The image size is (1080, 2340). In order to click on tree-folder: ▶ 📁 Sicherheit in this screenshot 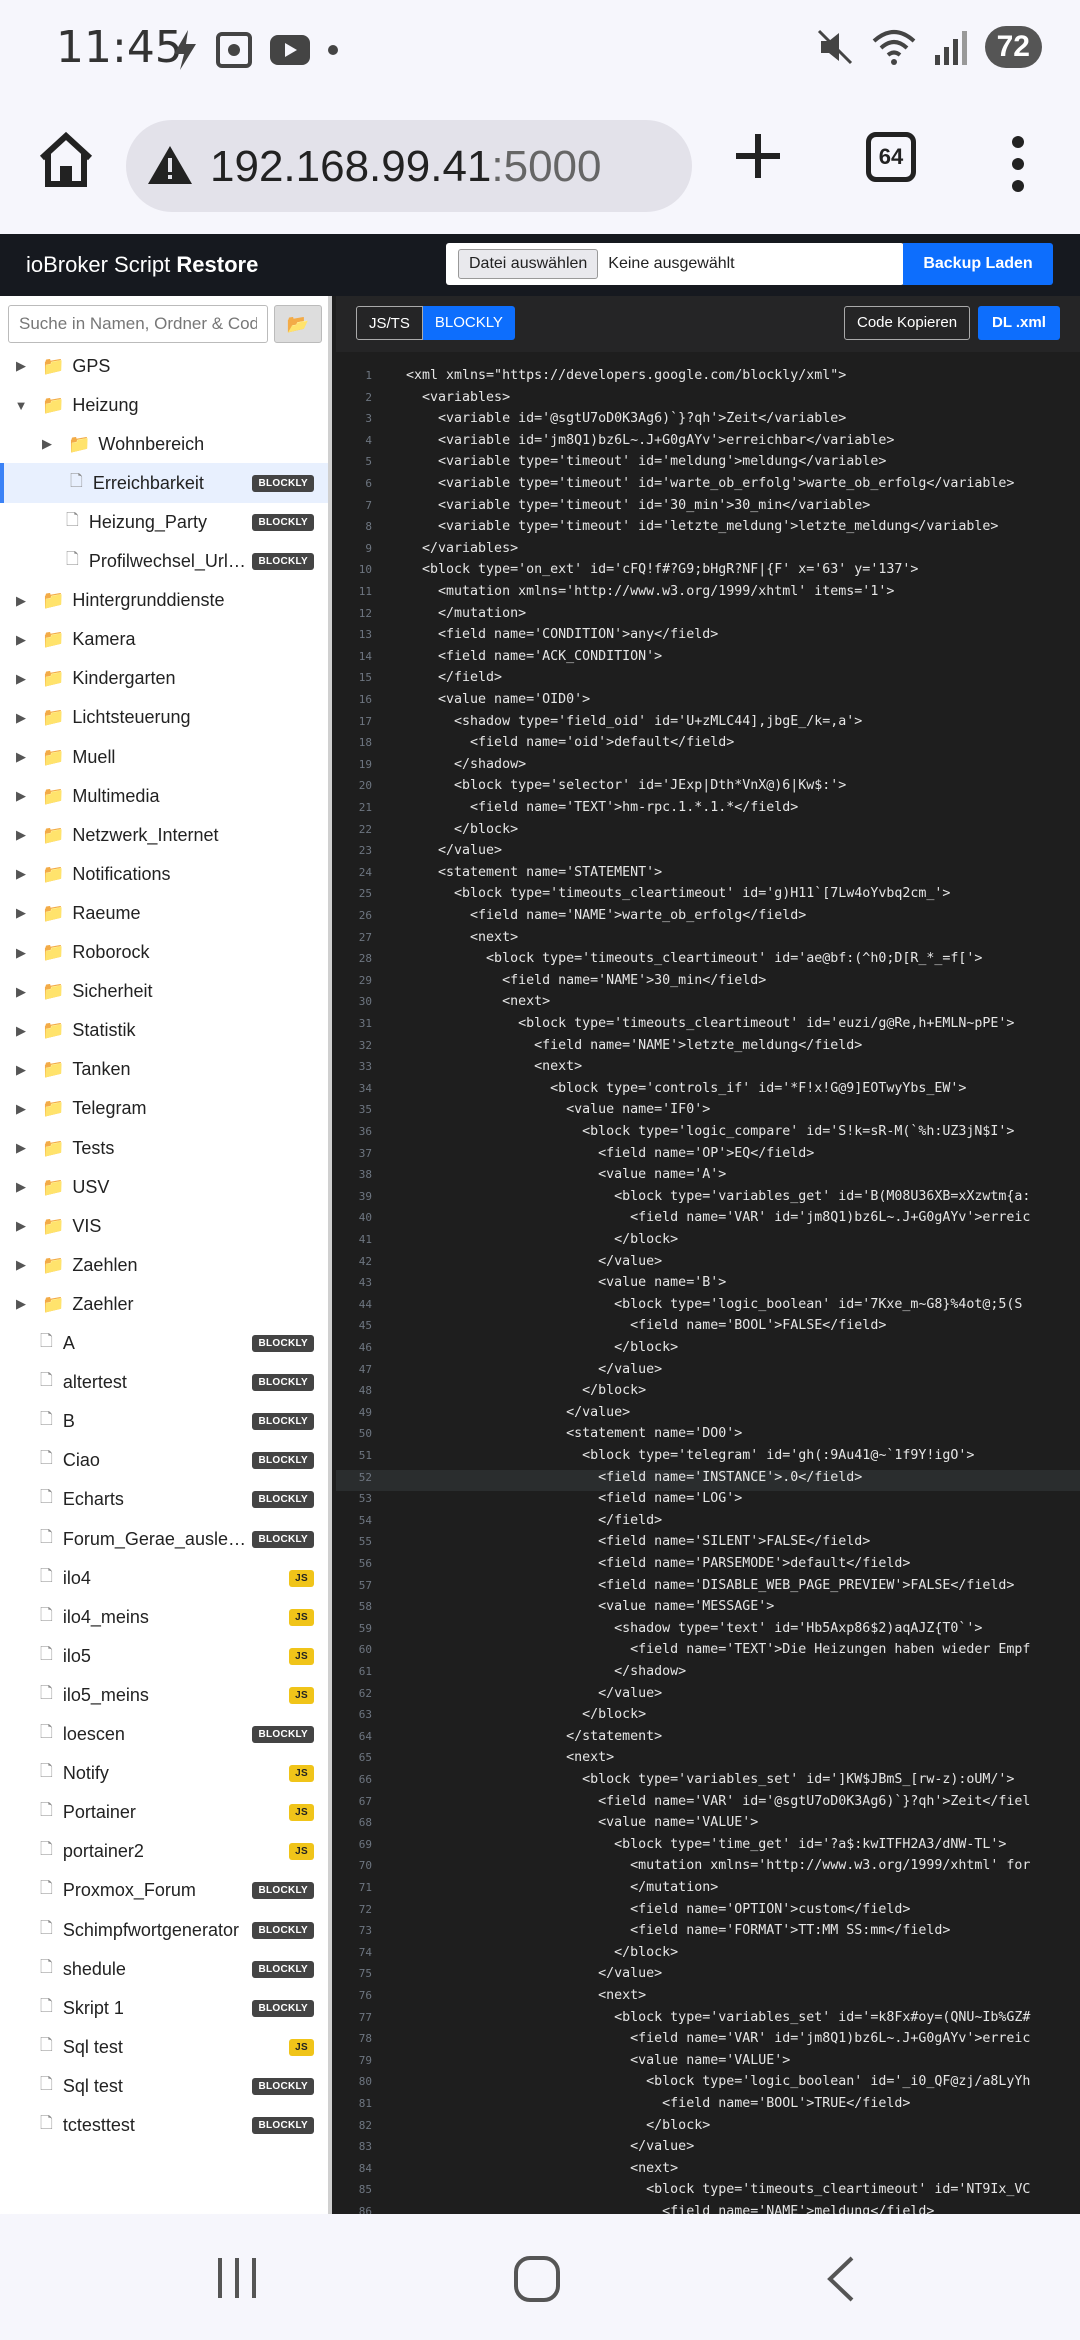, I will do `click(164, 992)`.